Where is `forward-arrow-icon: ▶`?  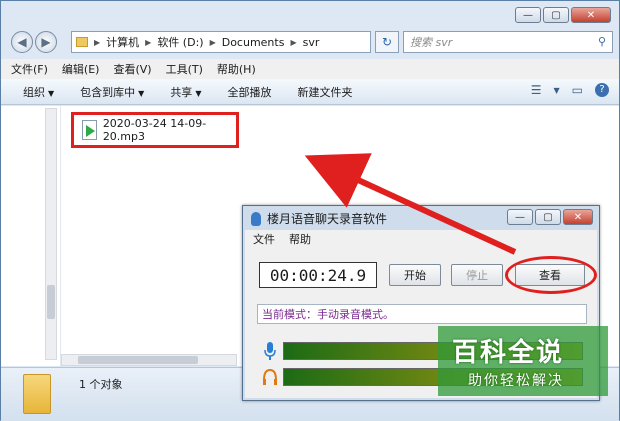
forward-arrow-icon: ▶ is located at coordinates (46, 42).